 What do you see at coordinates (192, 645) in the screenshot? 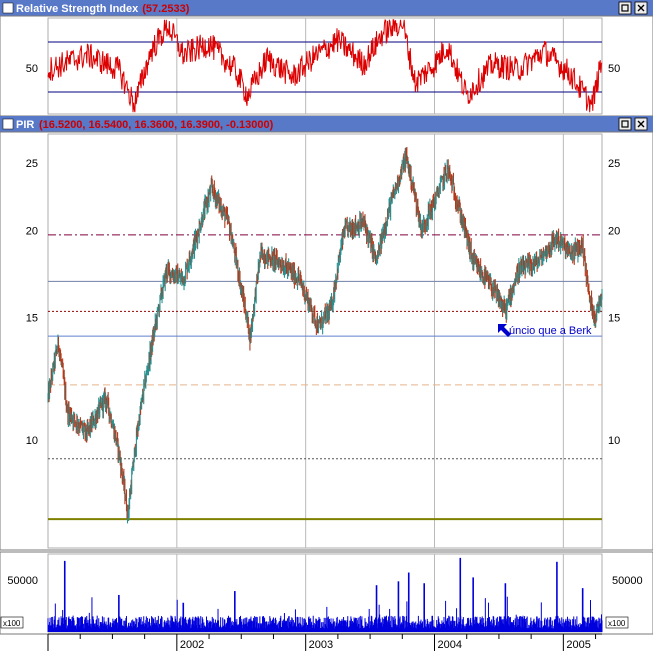
I see `x-tick-label: 2002` at bounding box center [192, 645].